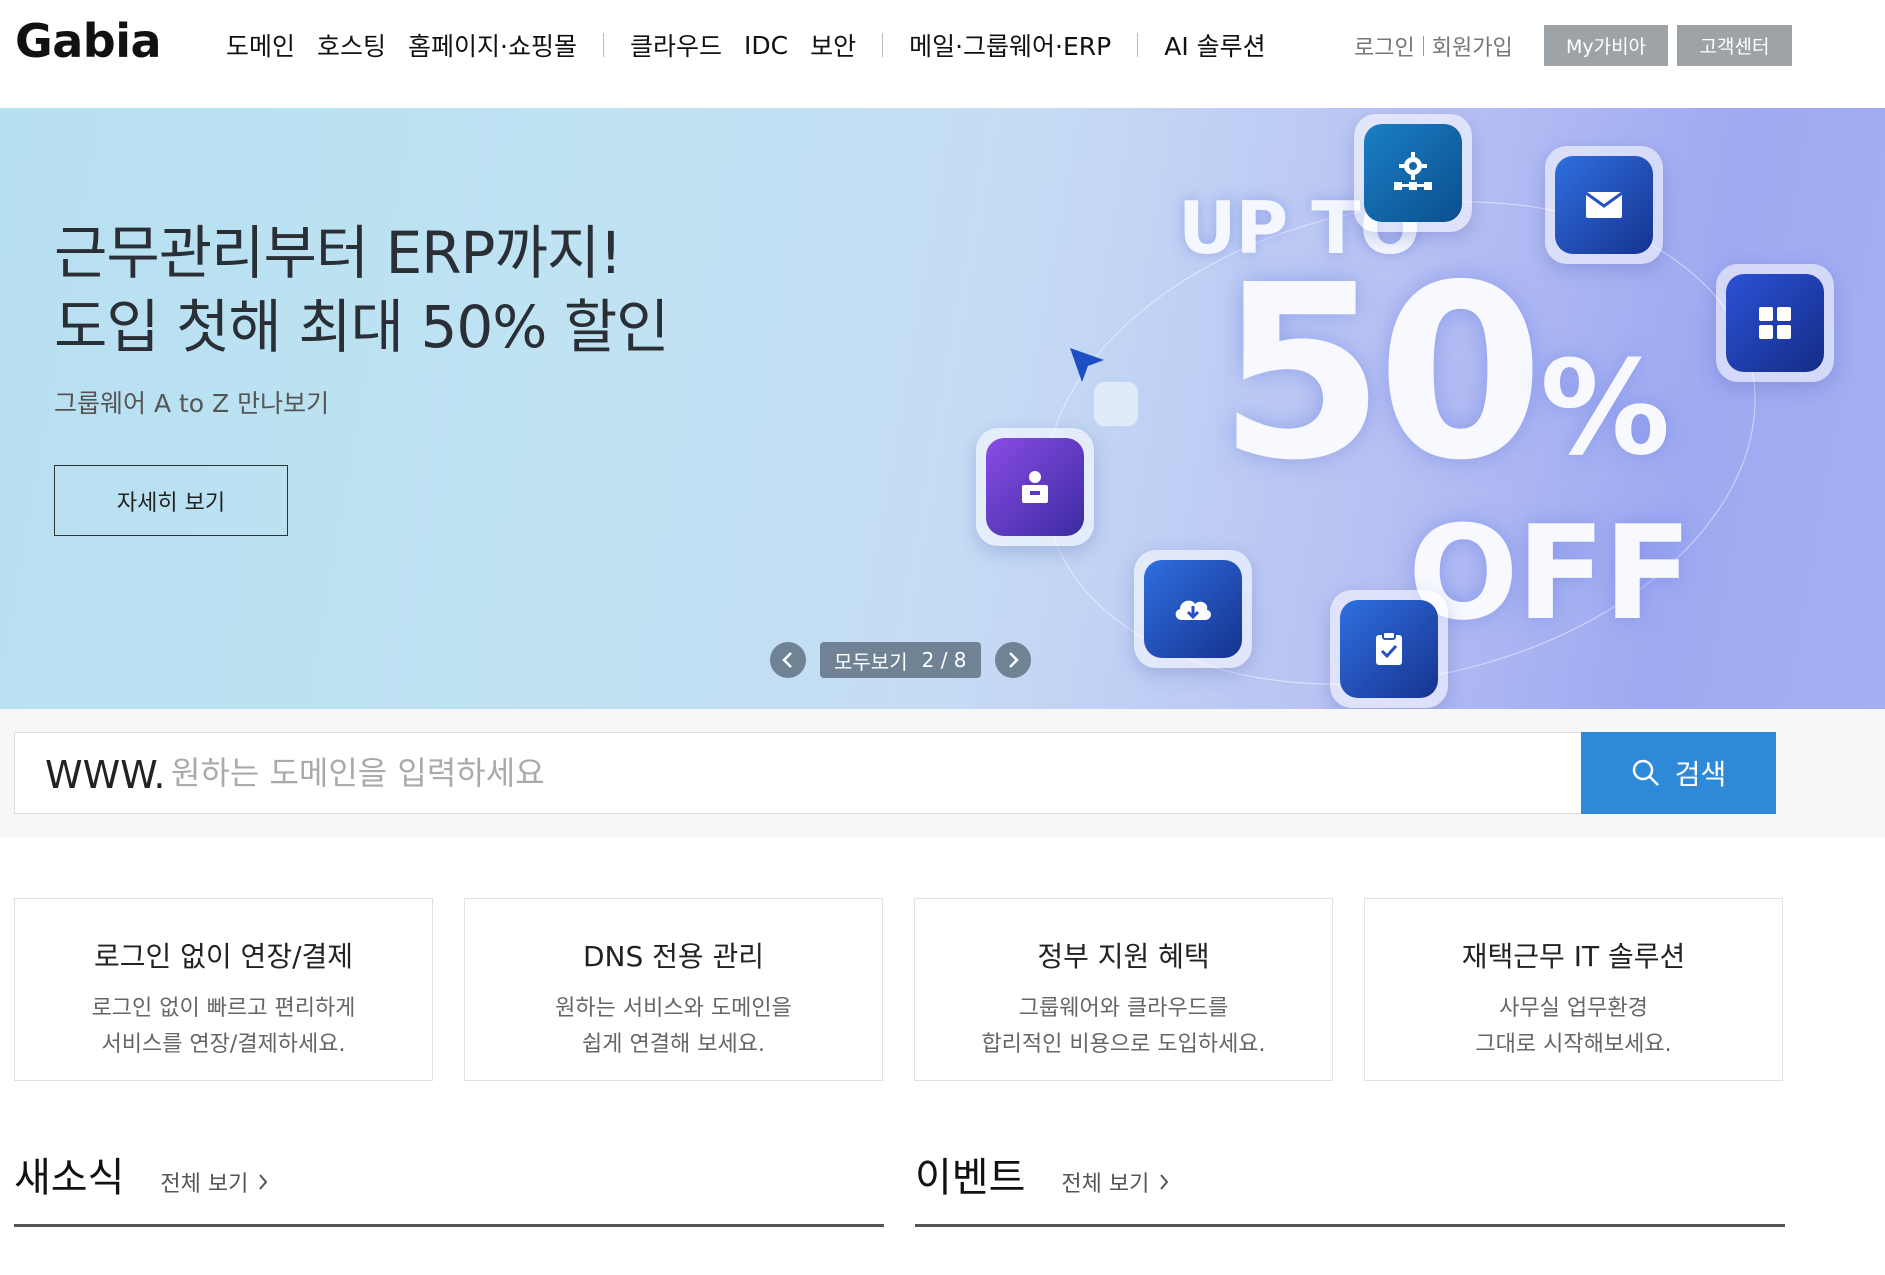  What do you see at coordinates (673, 1044) in the screenshot?
I see `card-desc-line2: 쉽게 연결해 보세요.` at bounding box center [673, 1044].